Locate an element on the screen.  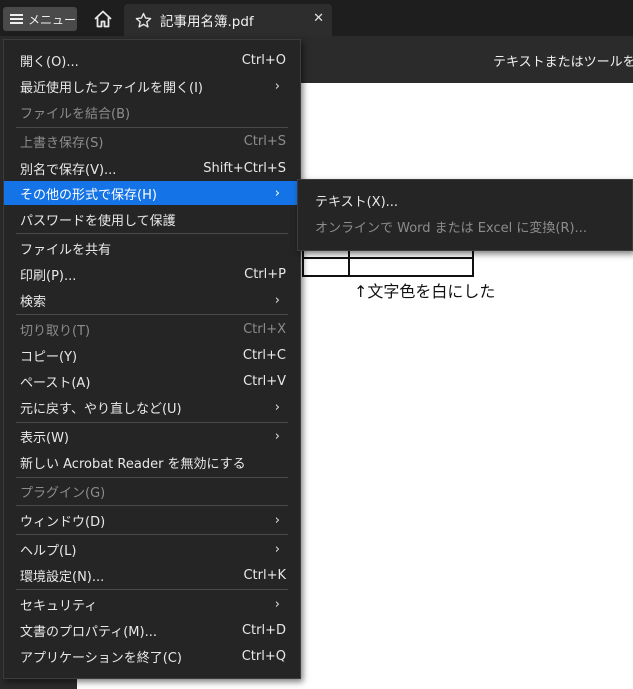
search-tools-input: テキストまたはツールを検索 is located at coordinates (563, 60).